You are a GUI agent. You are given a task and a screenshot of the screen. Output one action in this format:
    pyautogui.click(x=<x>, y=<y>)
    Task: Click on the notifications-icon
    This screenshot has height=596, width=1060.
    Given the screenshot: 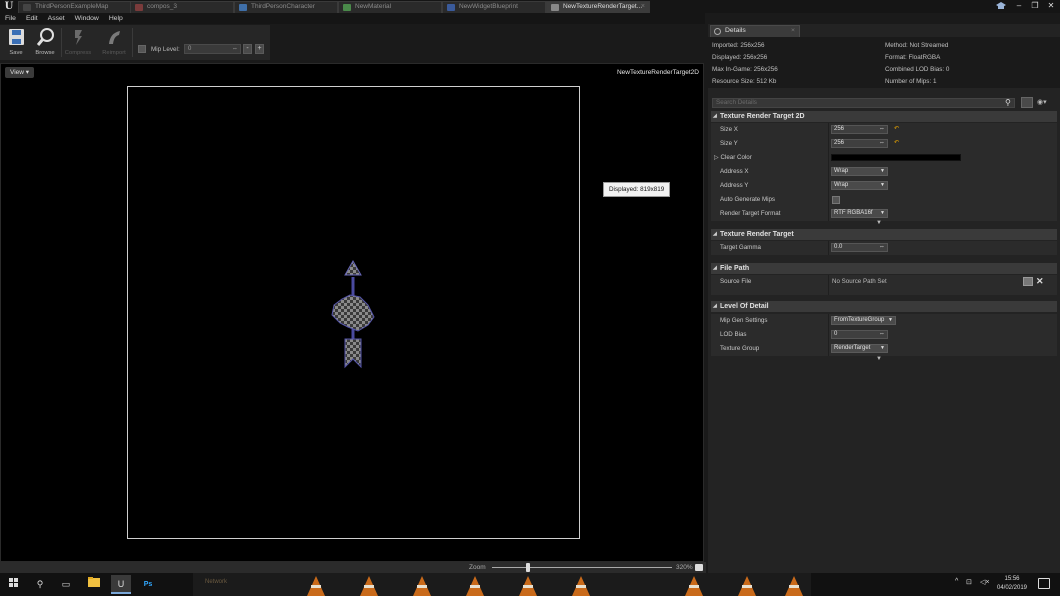 What is the action you would take?
    pyautogui.click(x=1044, y=583)
    